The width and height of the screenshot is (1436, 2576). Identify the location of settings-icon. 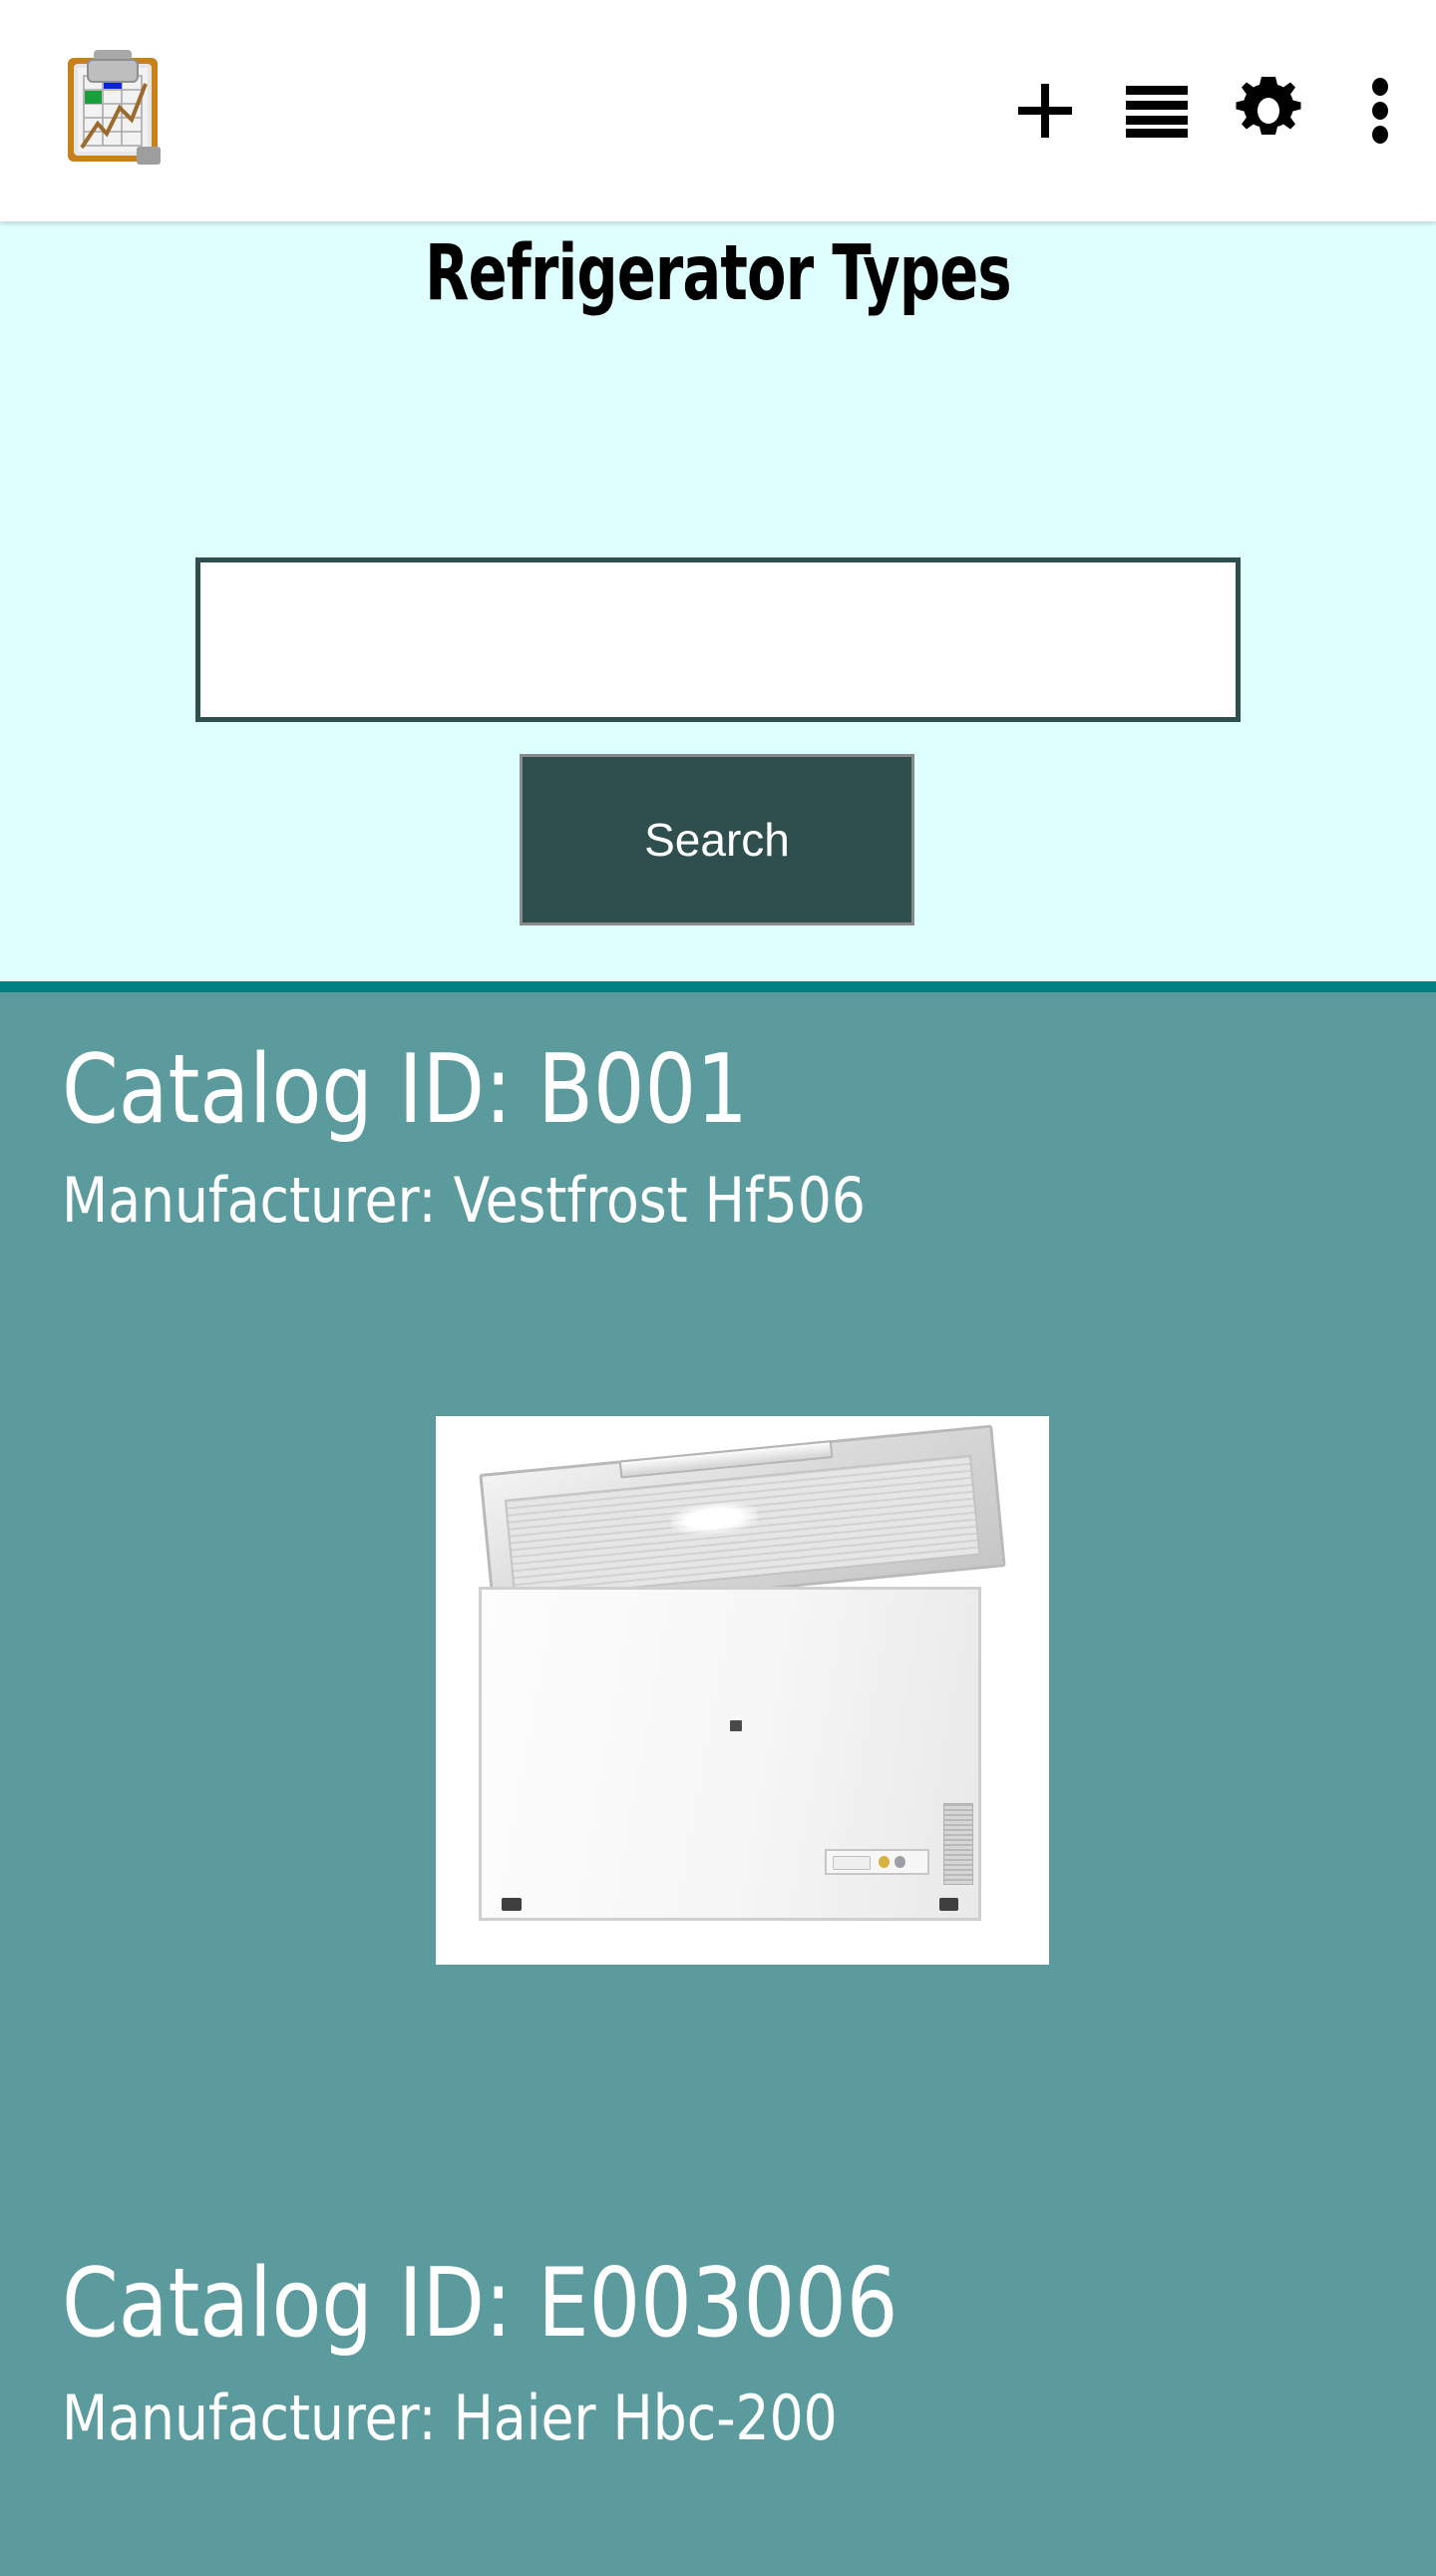
(1268, 110).